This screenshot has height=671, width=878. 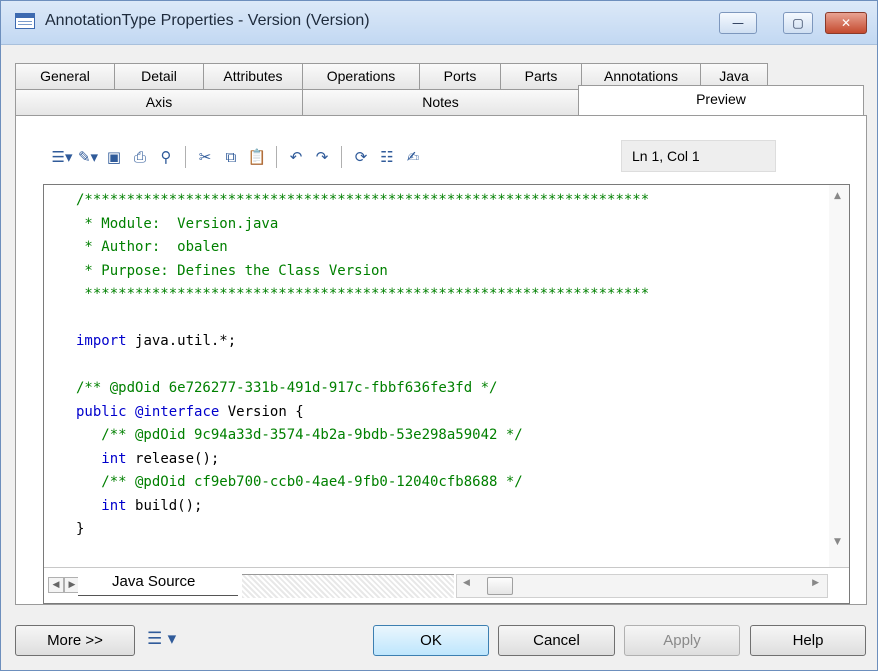 I want to click on help-button: Help, so click(x=808, y=640).